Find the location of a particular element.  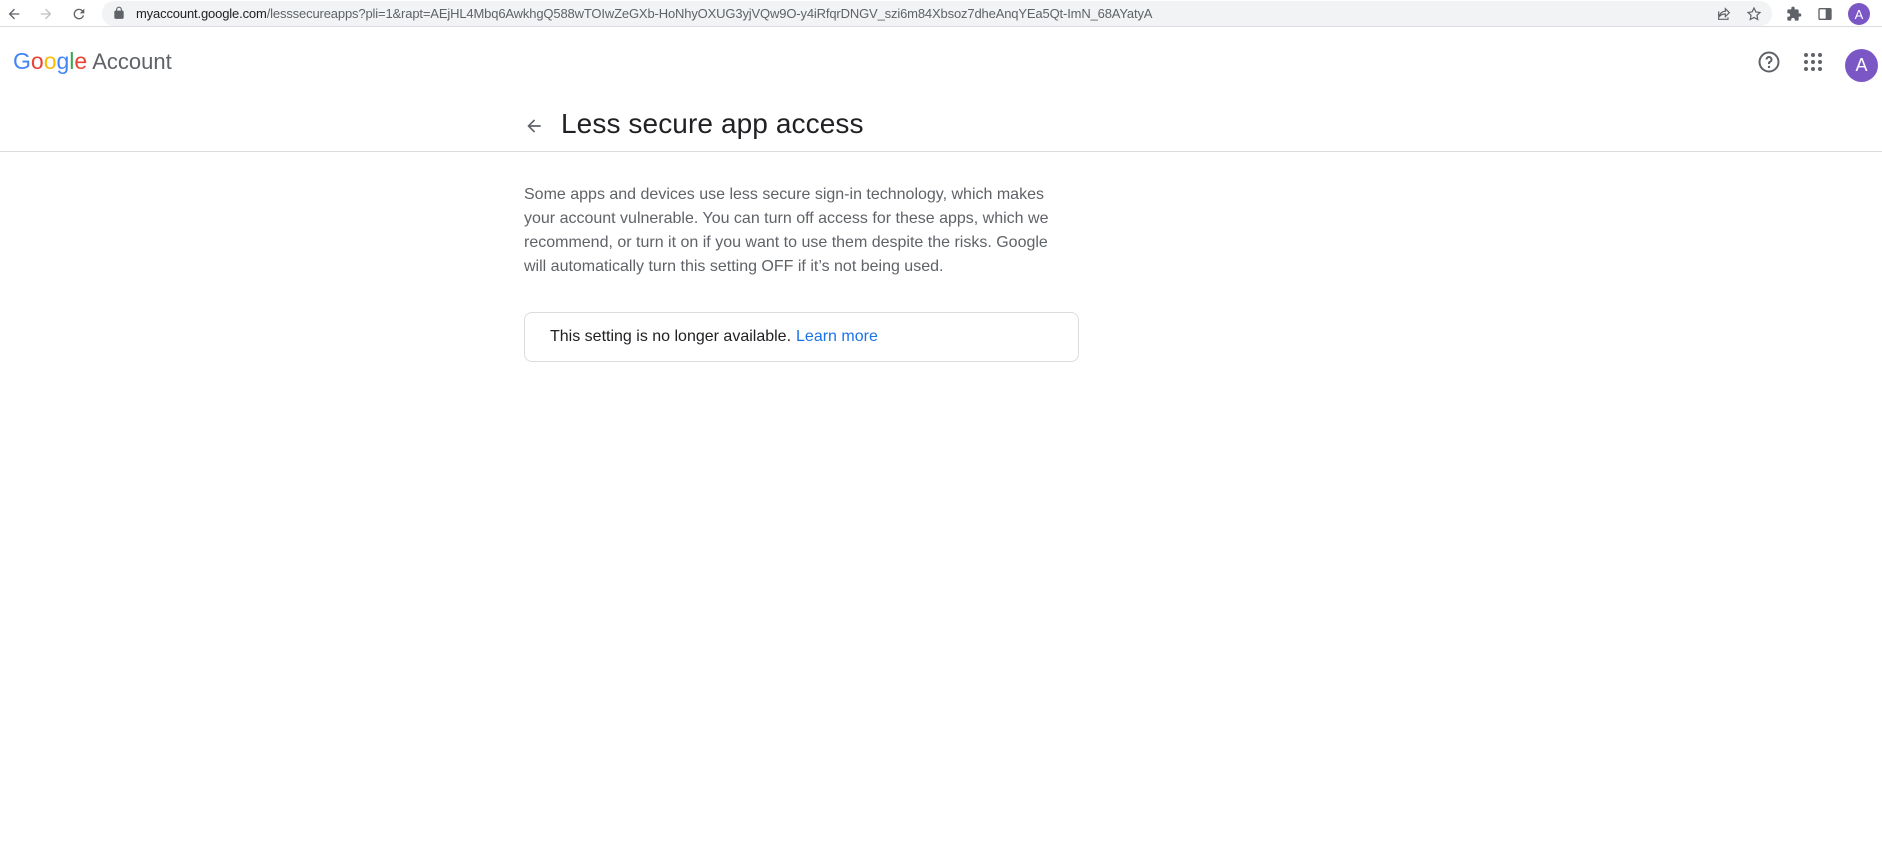

help-button is located at coordinates (1769, 62).